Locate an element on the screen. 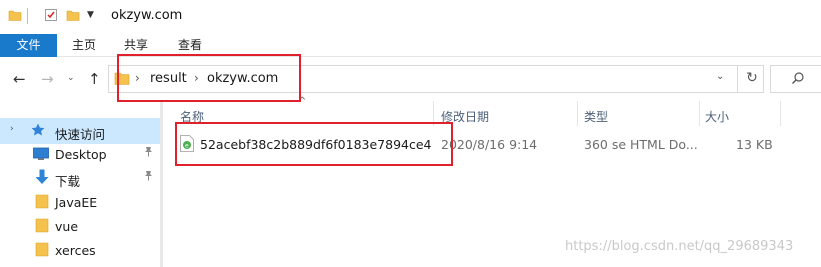 The width and height of the screenshot is (821, 267). nav-item-label: 下载 is located at coordinates (68, 181).